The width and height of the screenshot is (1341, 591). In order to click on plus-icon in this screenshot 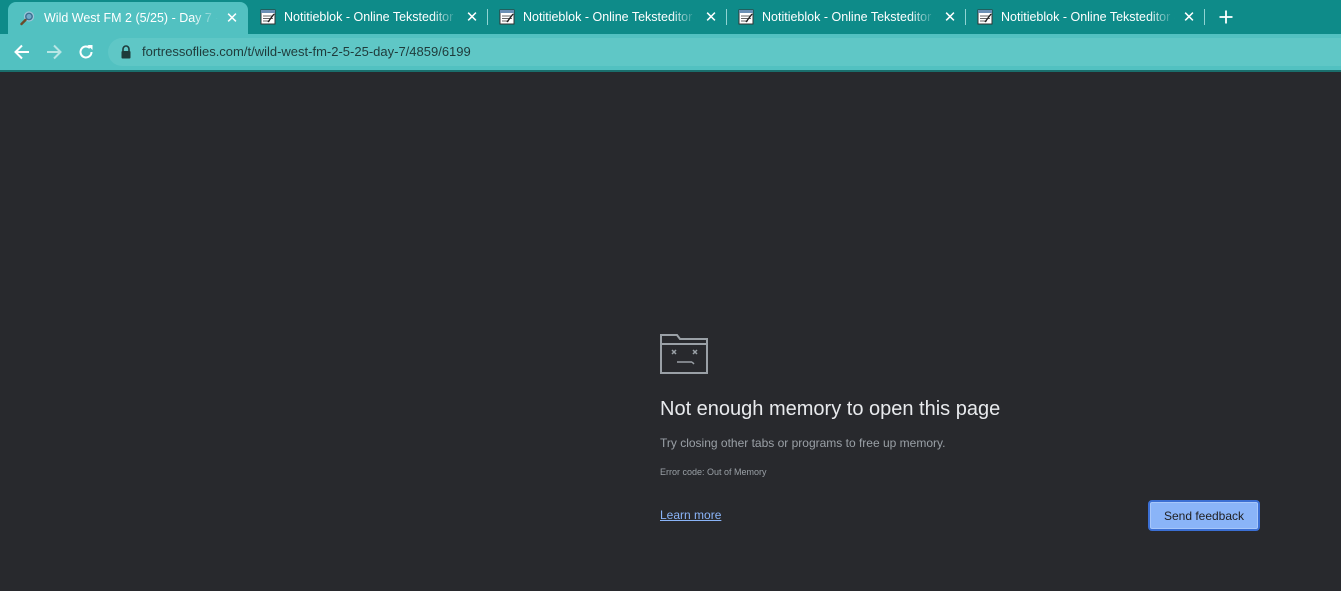, I will do `click(1226, 17)`.